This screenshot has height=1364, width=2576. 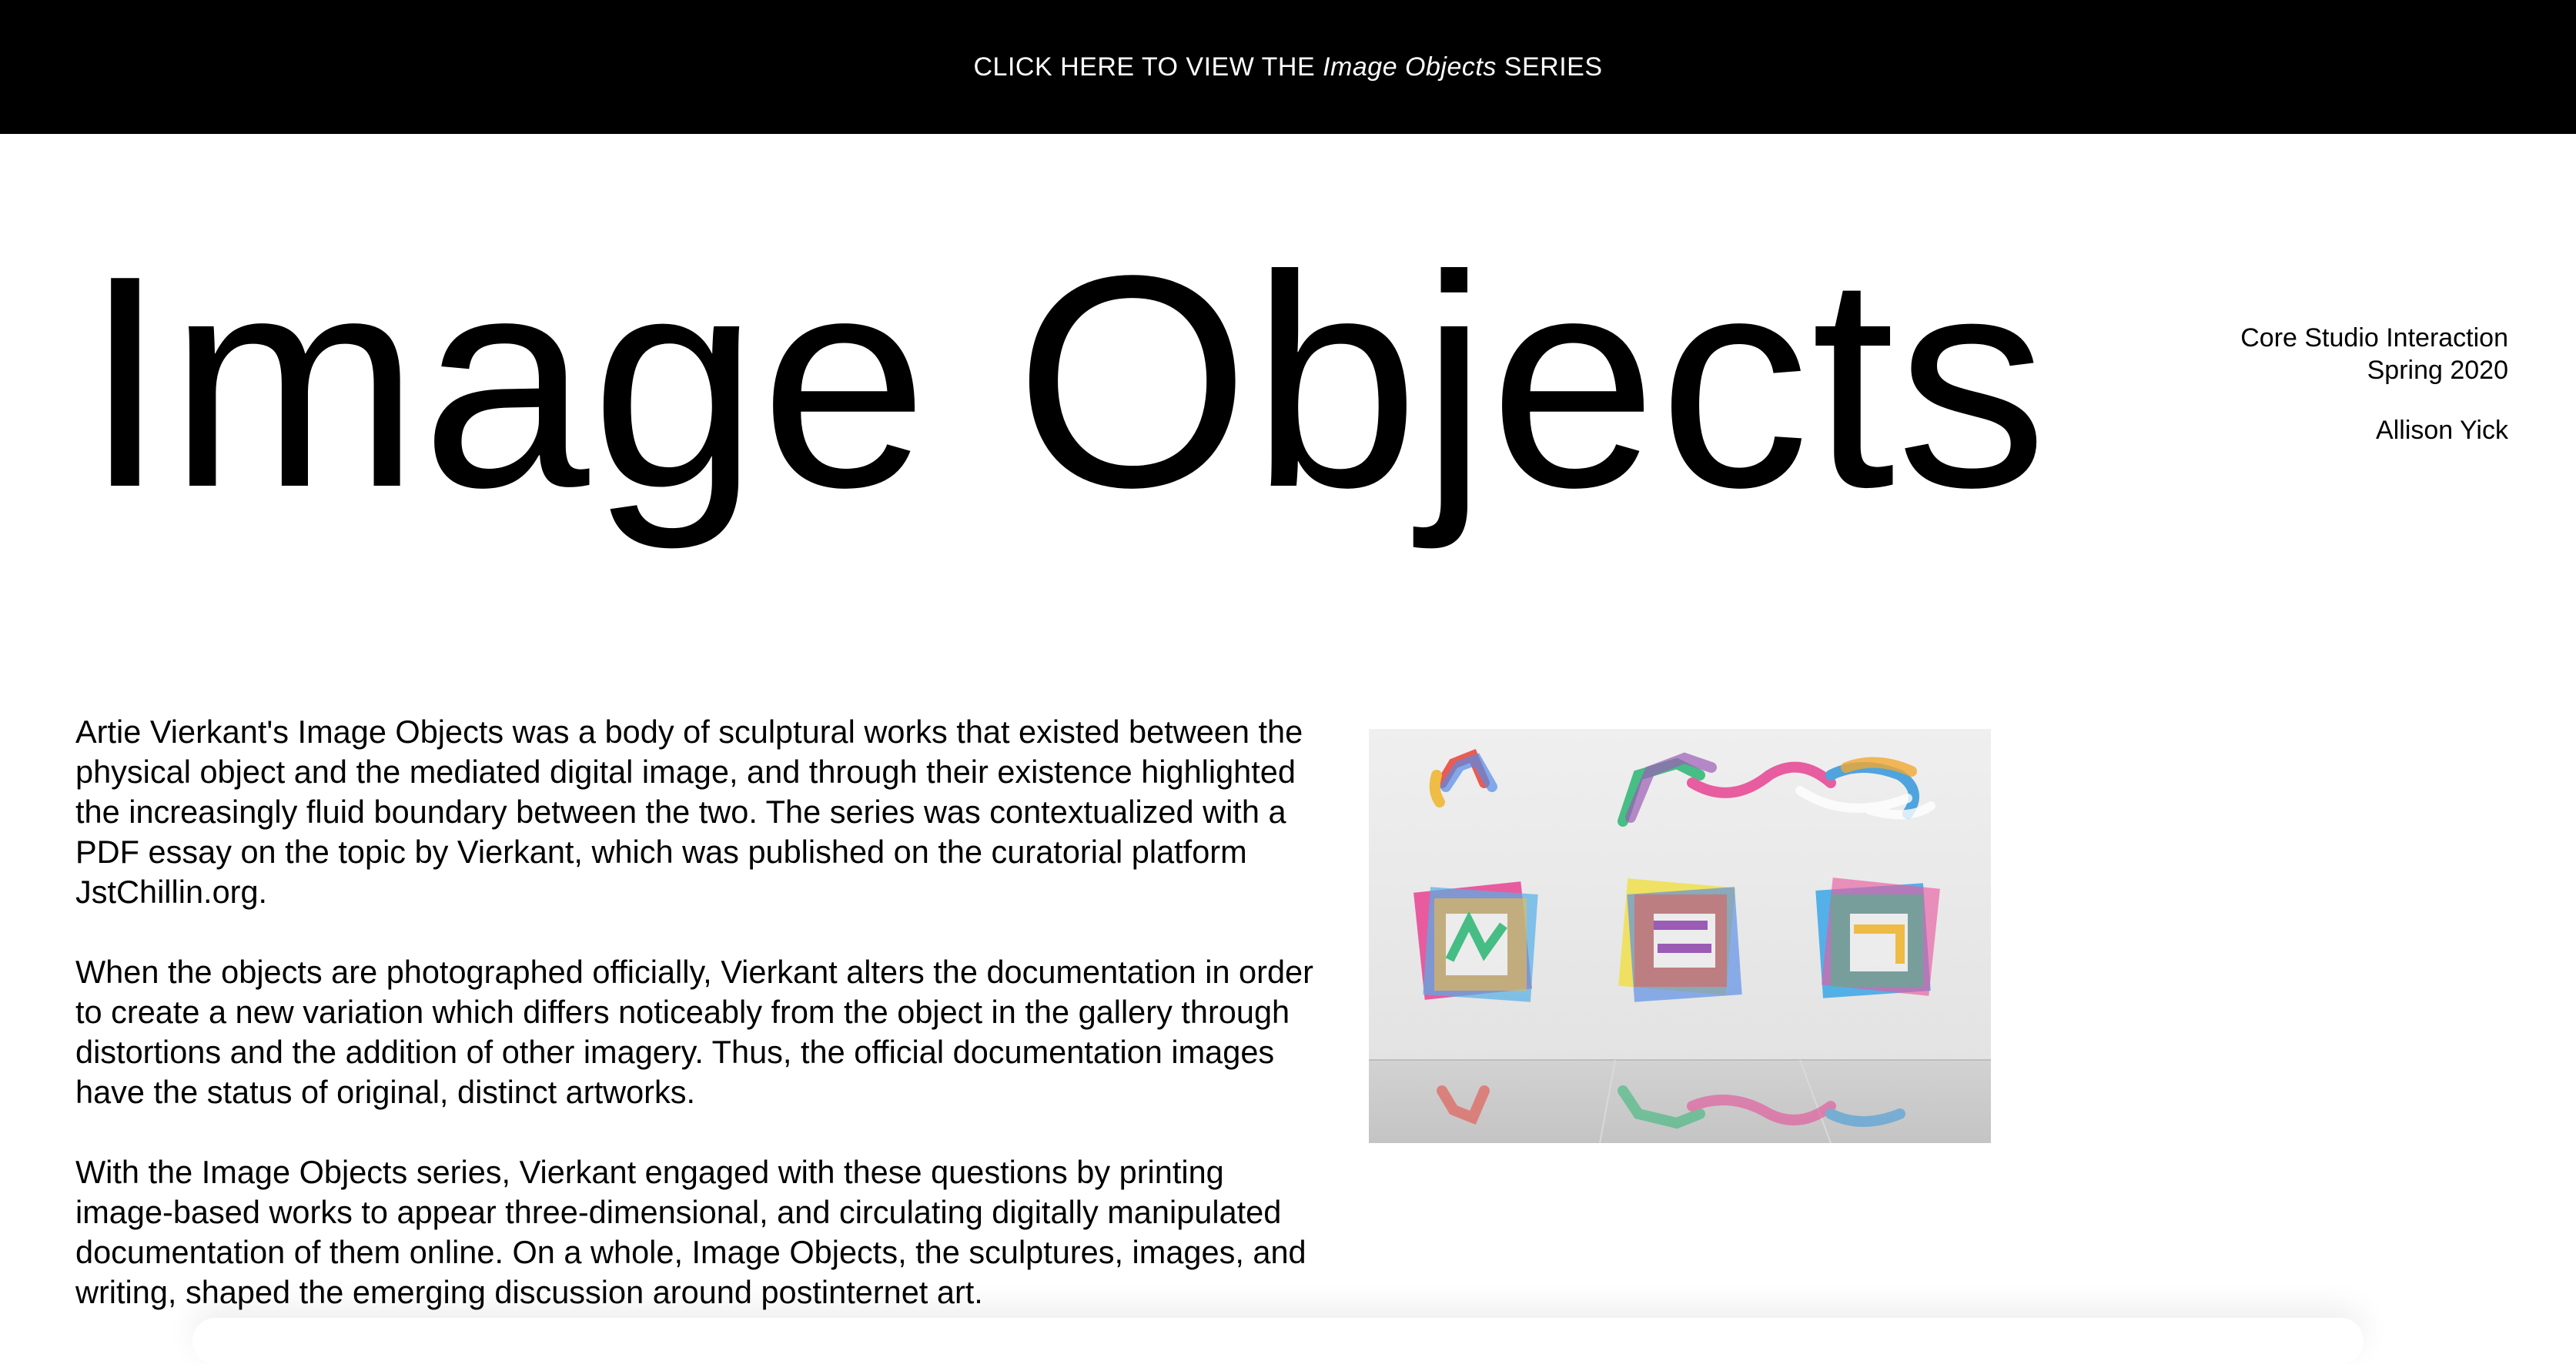 I want to click on banner-prefix: CLICK HERE TO VIEW THE, so click(x=1145, y=67).